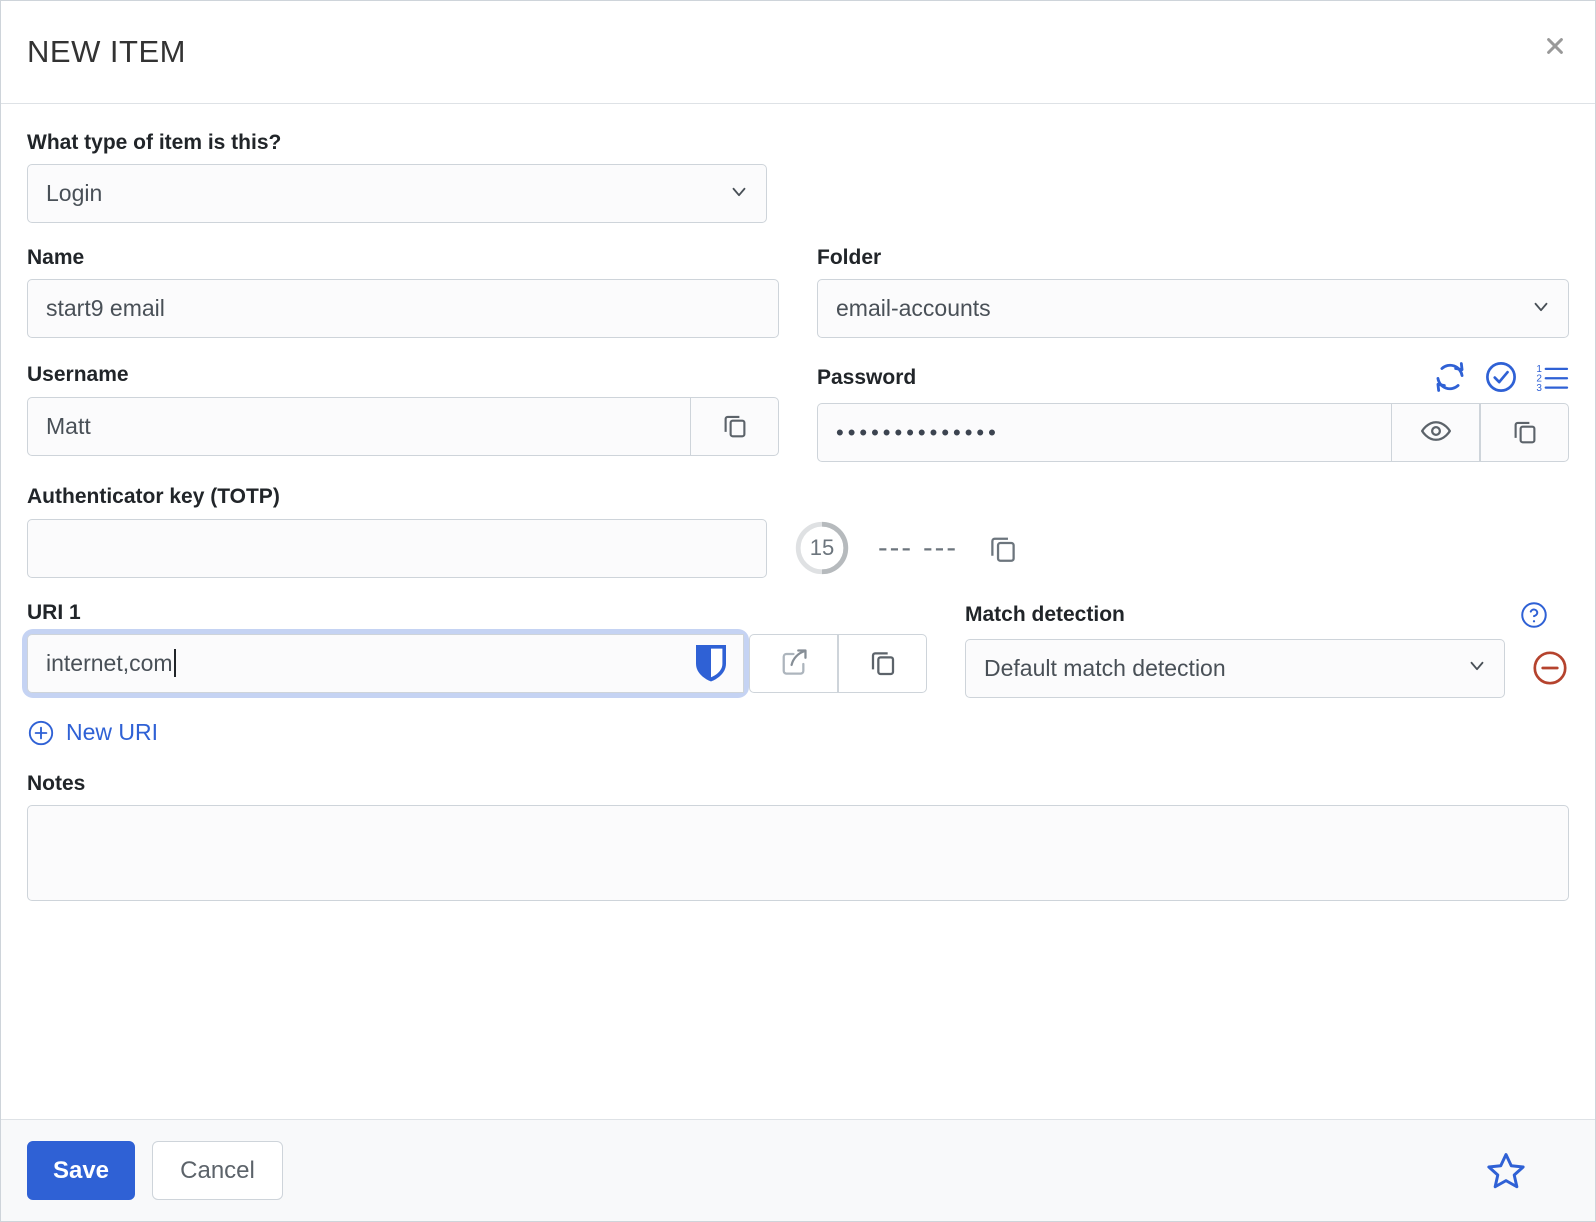 The image size is (1596, 1222). I want to click on new-uri-label: New URI, so click(112, 732).